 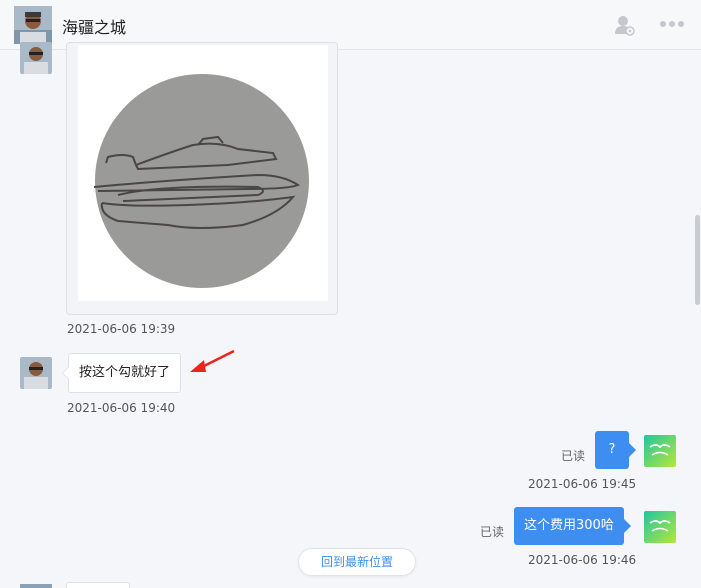 I want to click on message-timestamp: 2021-06-06 19:46, so click(x=582, y=560).